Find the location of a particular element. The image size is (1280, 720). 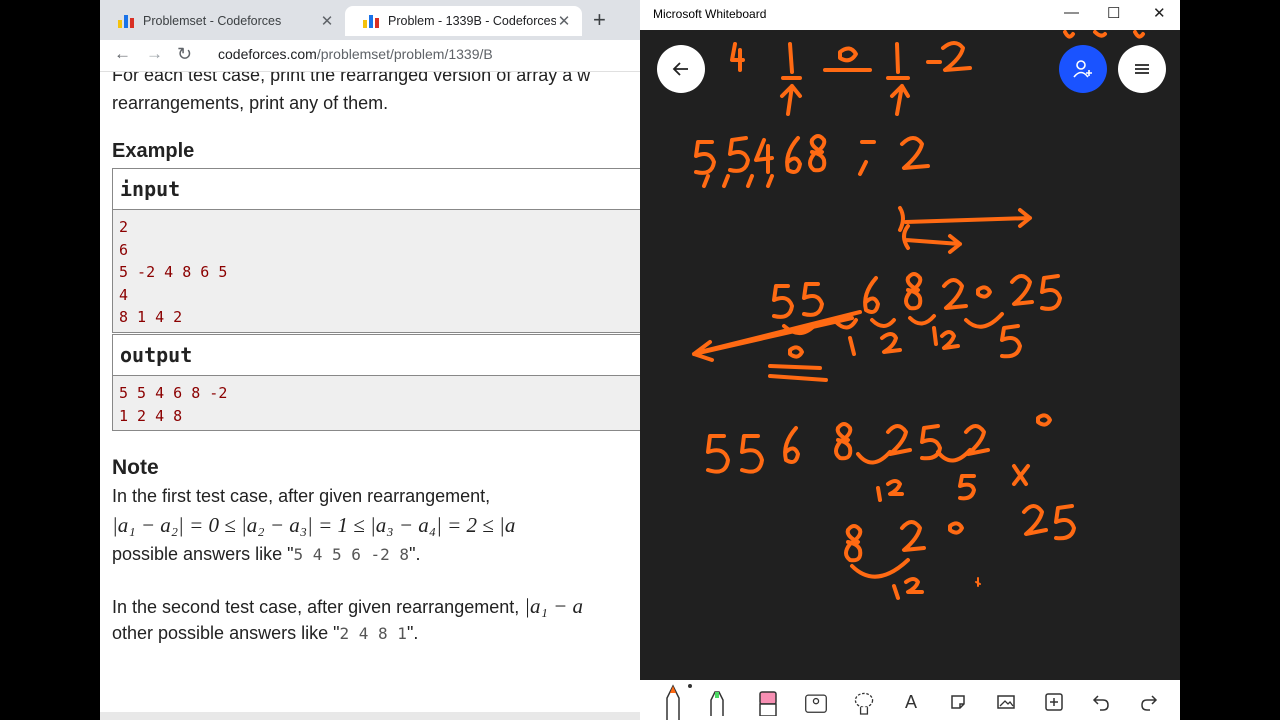

ink-bottom-row is located at coordinates (960, 552).